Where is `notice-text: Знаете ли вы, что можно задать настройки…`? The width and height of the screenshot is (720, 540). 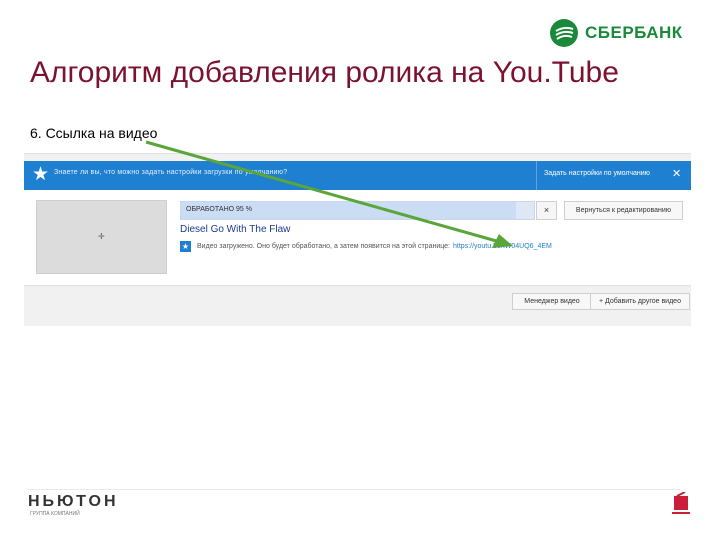 notice-text: Знаете ли вы, что можно задать настройки… is located at coordinates (171, 172).